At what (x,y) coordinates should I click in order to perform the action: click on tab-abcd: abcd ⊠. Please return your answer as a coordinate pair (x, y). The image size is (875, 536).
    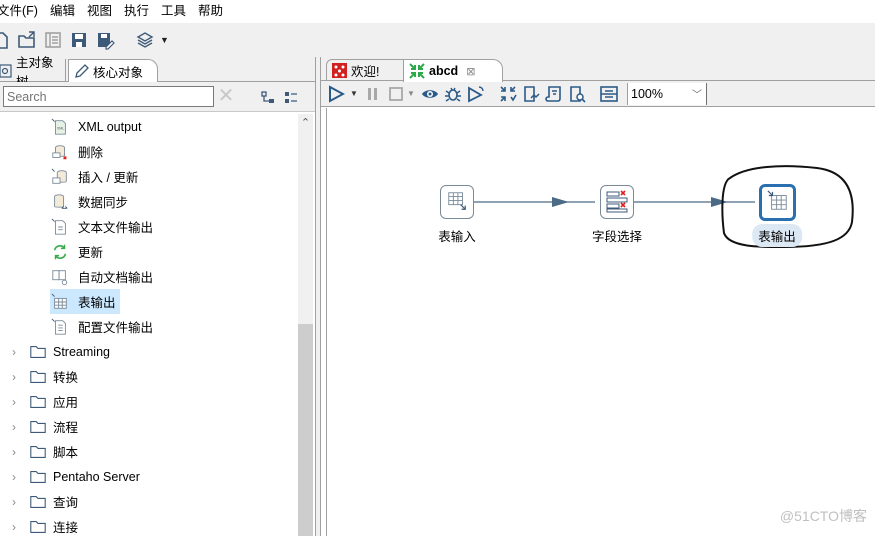
    Looking at the image, I should click on (453, 70).